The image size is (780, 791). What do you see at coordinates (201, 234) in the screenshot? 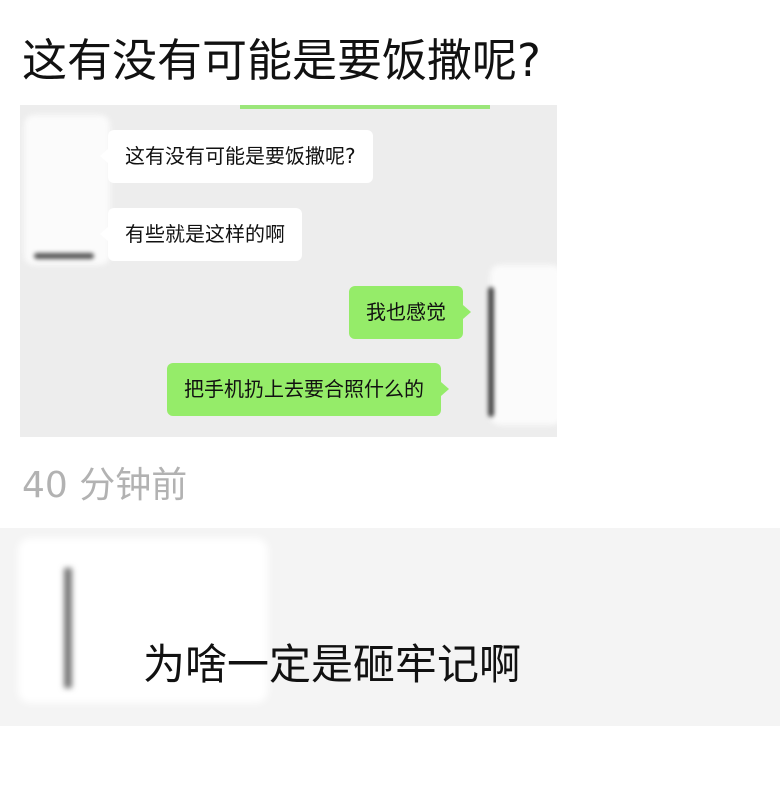
I see `message-bubble-incoming: 有些就是这样的啊` at bounding box center [201, 234].